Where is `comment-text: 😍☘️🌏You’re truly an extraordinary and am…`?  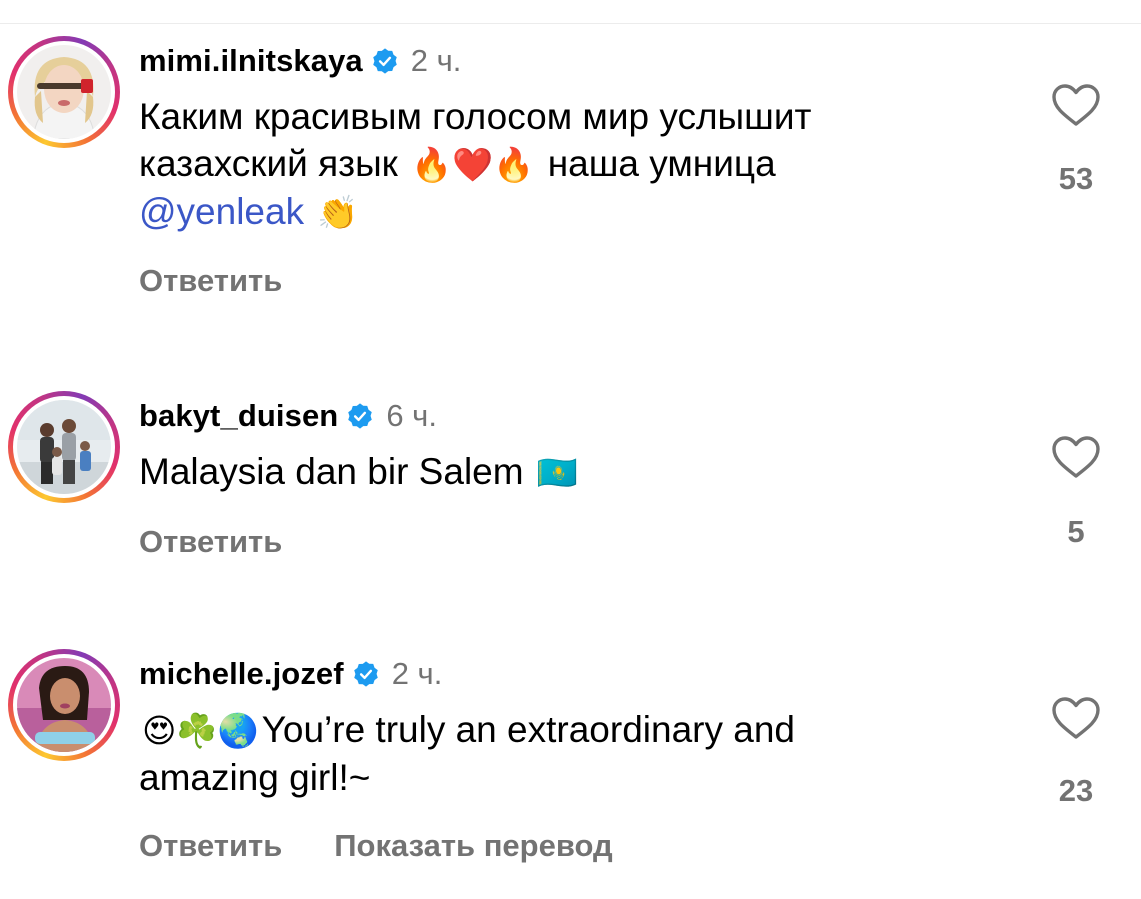
comment-text: 😍☘️🌏You’re truly an extraordinary and am… is located at coordinates (559, 753).